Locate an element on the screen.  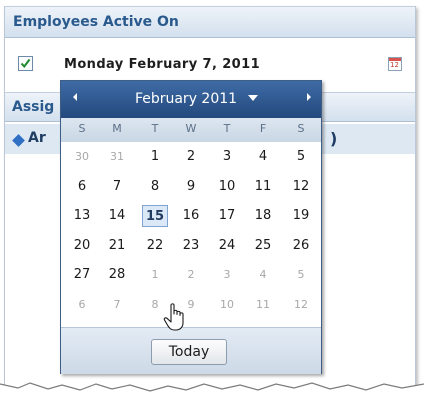
day-cell: 14 is located at coordinates (117, 216).